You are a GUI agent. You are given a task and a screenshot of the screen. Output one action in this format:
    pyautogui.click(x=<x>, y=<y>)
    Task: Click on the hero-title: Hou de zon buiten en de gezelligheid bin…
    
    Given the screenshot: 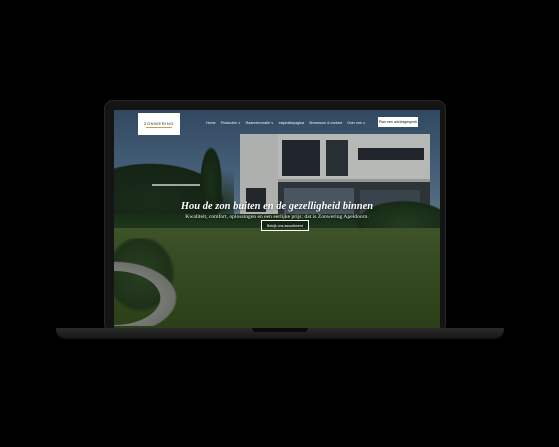 What is the action you would take?
    pyautogui.click(x=277, y=206)
    